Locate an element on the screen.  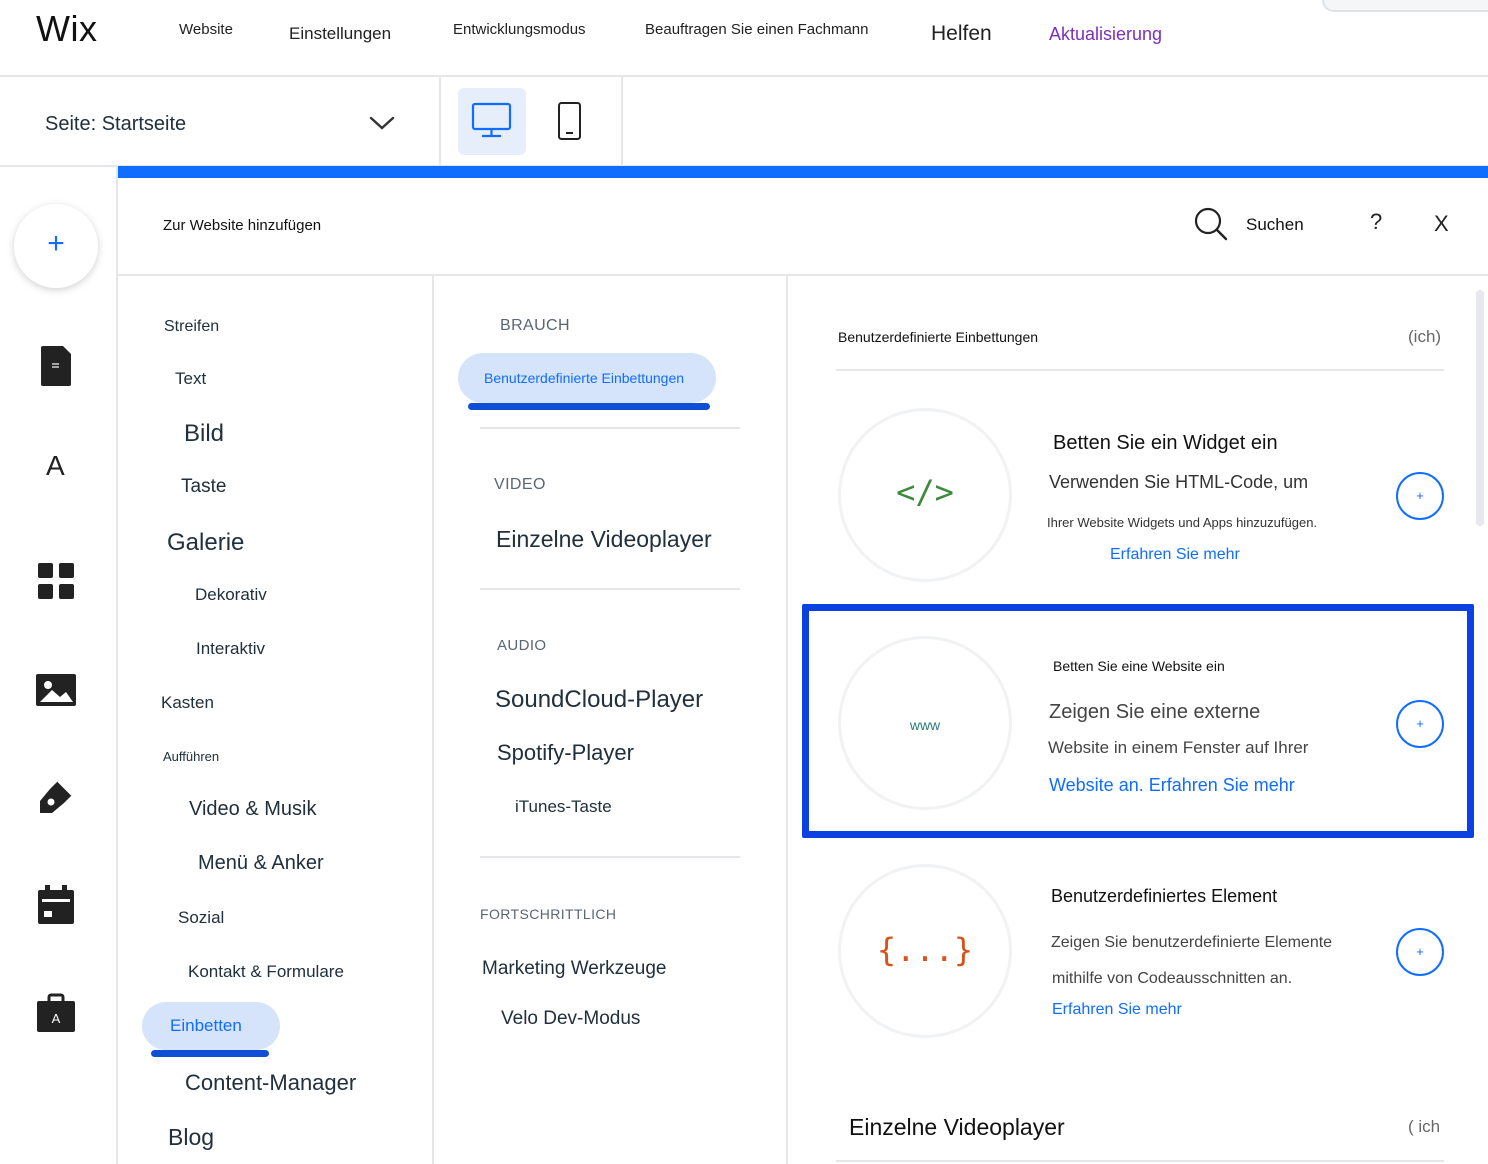
category-item: Taste is located at coordinates (203, 487).